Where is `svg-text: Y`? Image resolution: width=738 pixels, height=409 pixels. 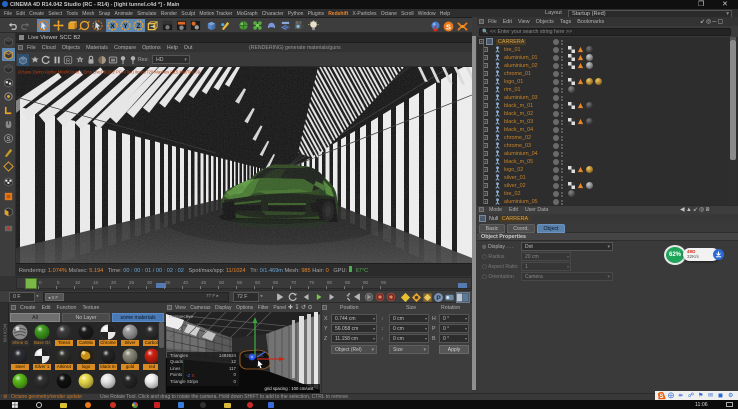 svg-text: Y is located at coordinates (125, 26).